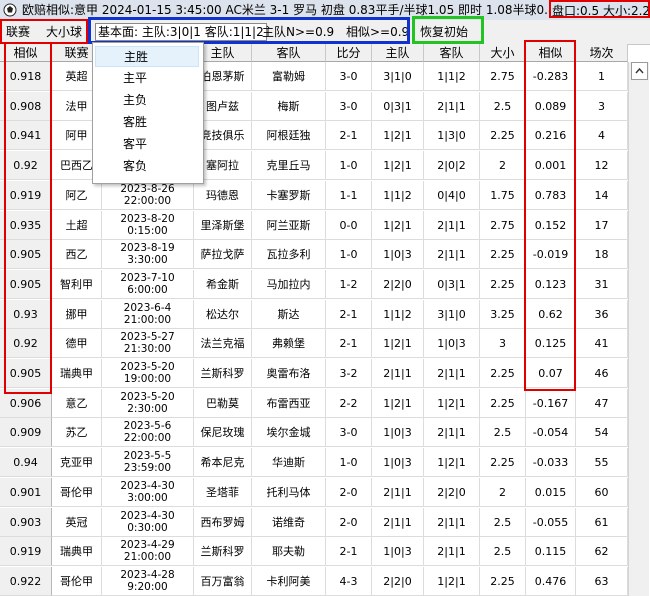 The image size is (650, 596). What do you see at coordinates (602, 433) in the screenshot?
I see `cell-match-count: 54` at bounding box center [602, 433].